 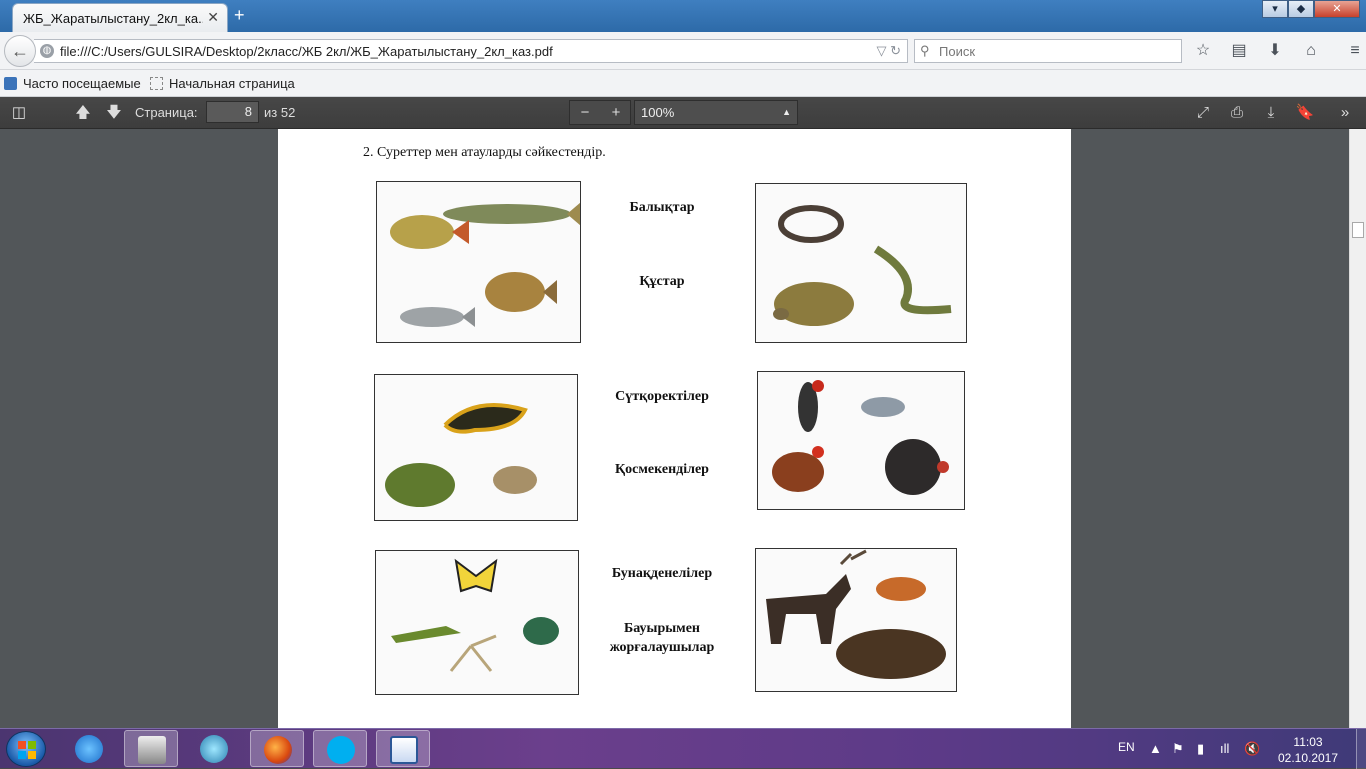 What do you see at coordinates (477, 622) in the screenshot?
I see `insects-image` at bounding box center [477, 622].